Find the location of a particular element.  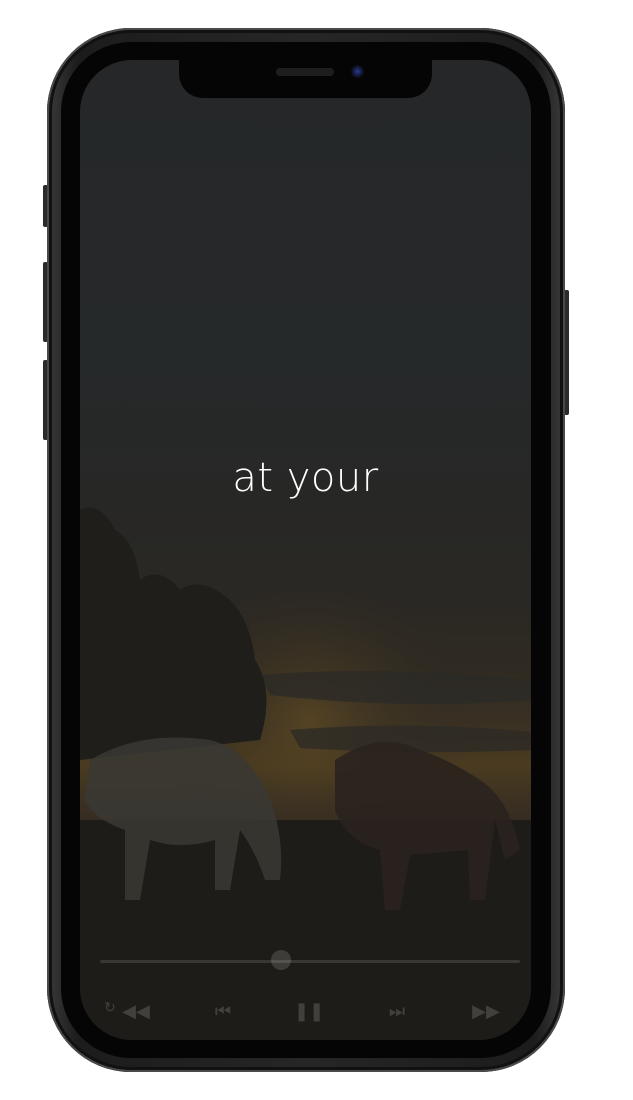

repeat-icon: ↻ is located at coordinates (110, 1008).